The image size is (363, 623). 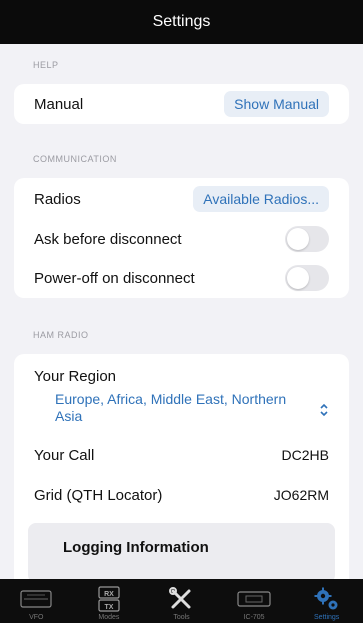 I want to click on tab-vfo: VFO, so click(x=36, y=601).